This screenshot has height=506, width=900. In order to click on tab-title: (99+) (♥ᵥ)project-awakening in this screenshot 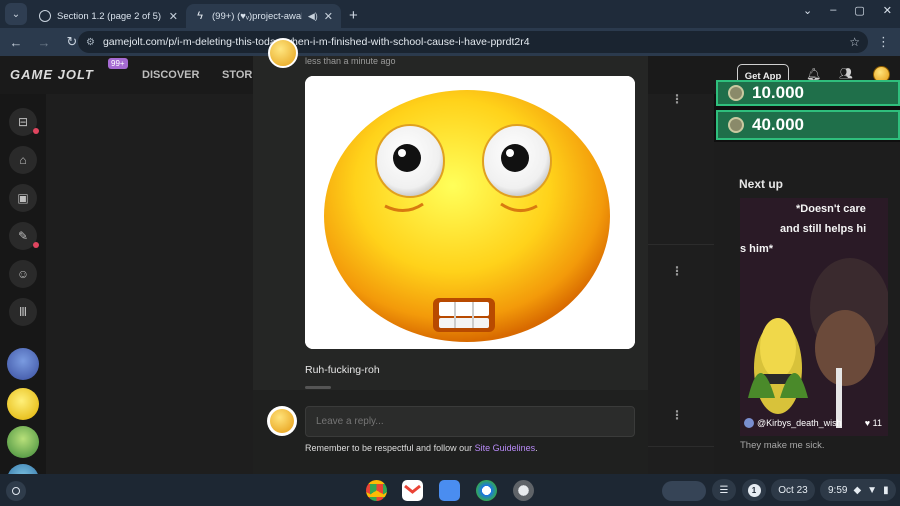, I will do `click(257, 16)`.